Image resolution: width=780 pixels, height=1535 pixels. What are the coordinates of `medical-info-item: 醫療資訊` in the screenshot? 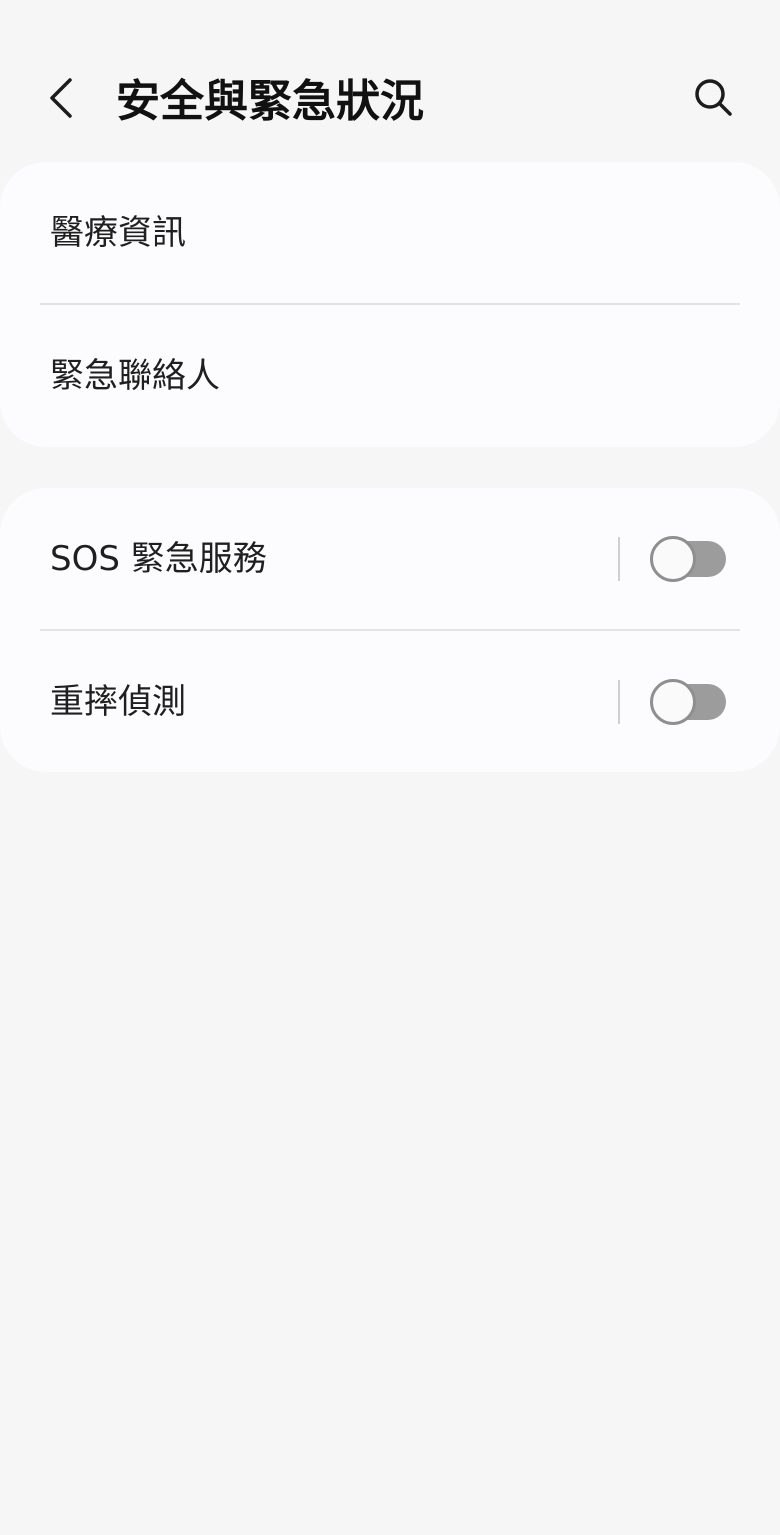 It's located at (390, 233).